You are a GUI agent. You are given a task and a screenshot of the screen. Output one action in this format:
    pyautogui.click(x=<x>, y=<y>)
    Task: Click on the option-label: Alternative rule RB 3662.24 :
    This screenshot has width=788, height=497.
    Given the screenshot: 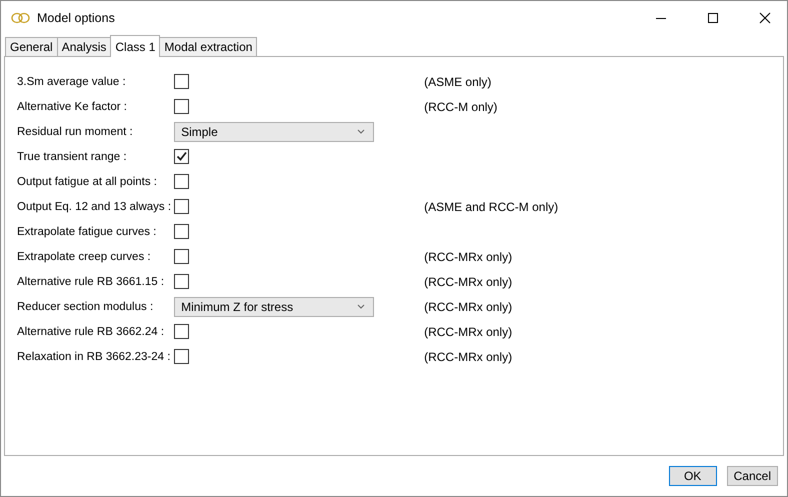 What is the action you would take?
    pyautogui.click(x=91, y=332)
    